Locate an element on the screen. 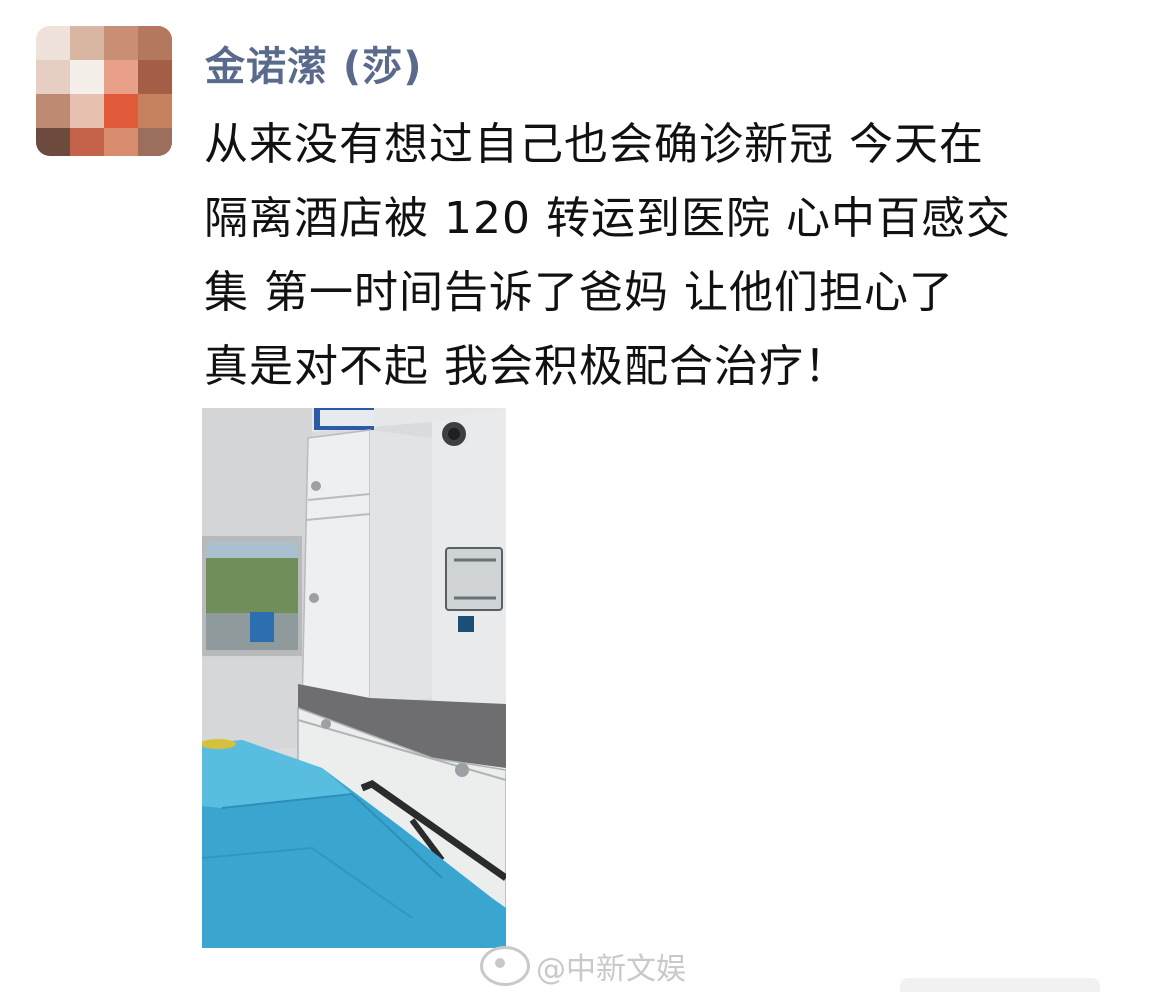 Image resolution: width=1159 pixels, height=992 pixels. ambulance-interior-illustration is located at coordinates (354, 678).